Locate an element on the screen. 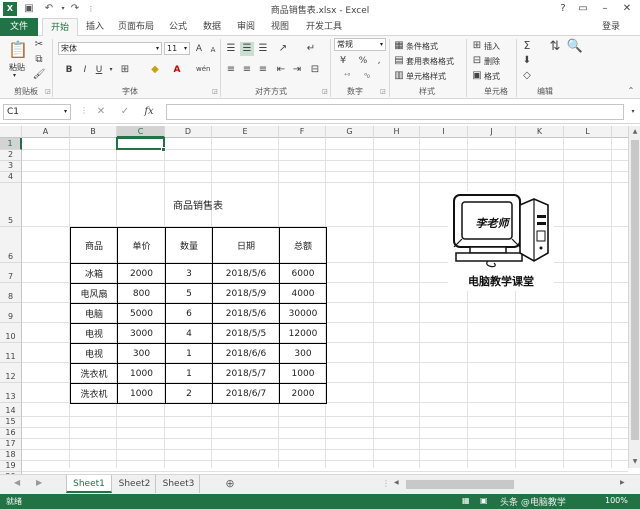  tab-file: 文件 is located at coordinates (19, 27).